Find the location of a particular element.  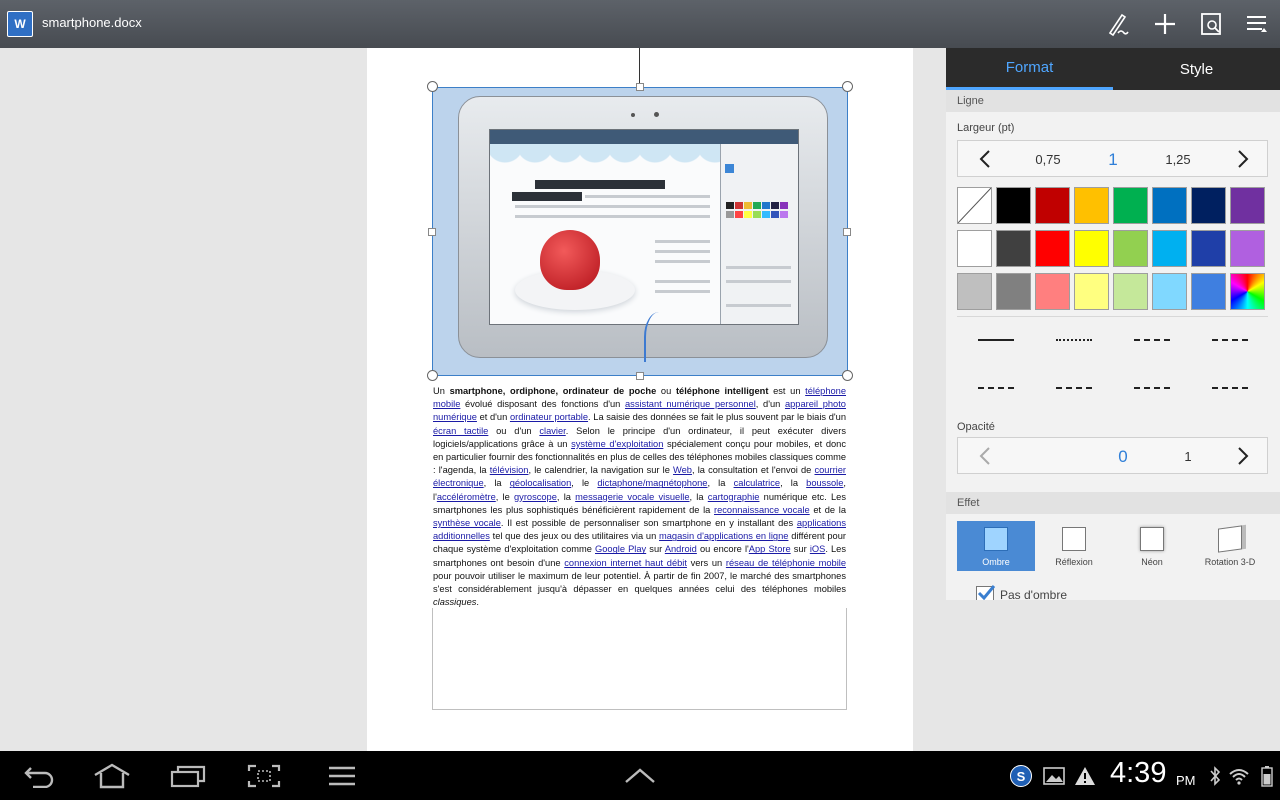

clock: 4:39 is located at coordinates (1138, 773).